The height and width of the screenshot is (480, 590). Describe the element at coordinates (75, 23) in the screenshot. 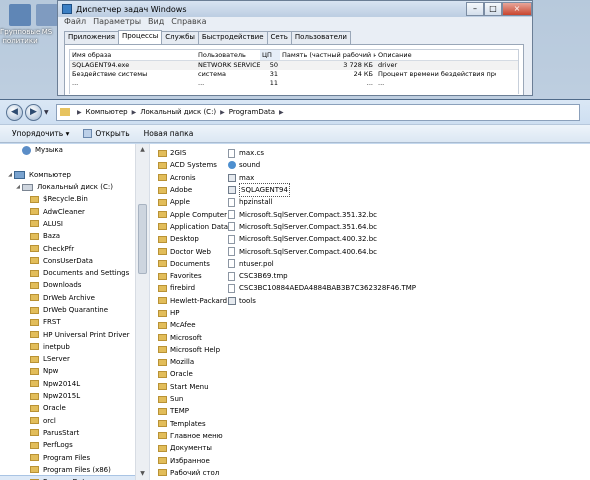

I see `menu-file: Файл` at that location.